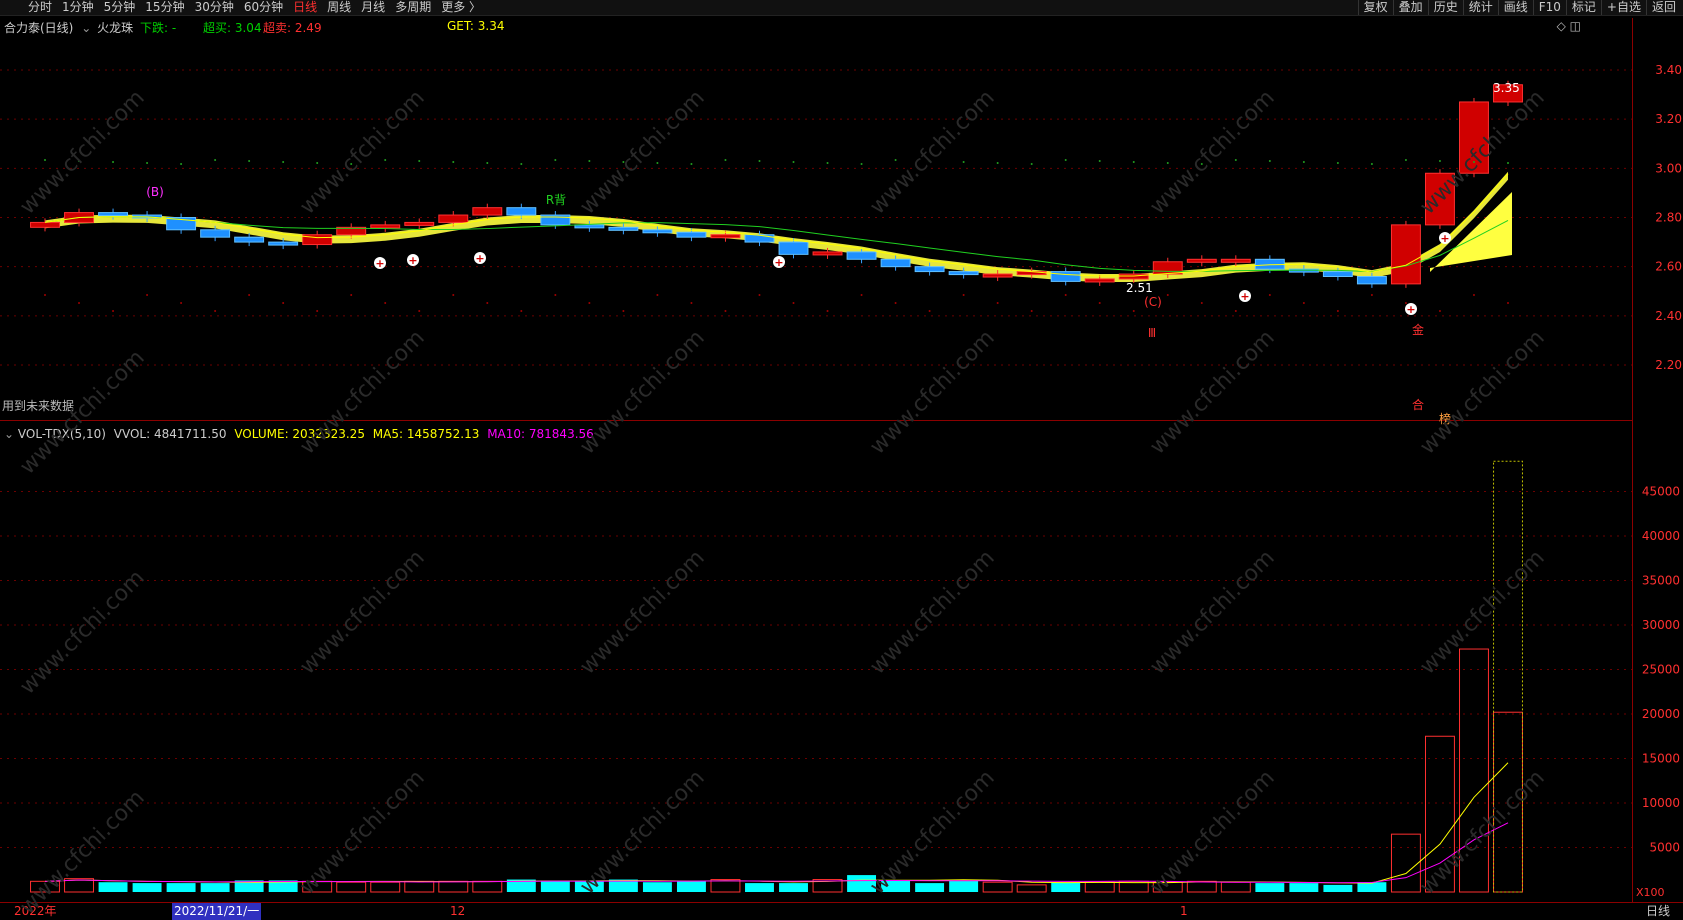 The height and width of the screenshot is (920, 1683). Describe the element at coordinates (1668, 119) in the screenshot. I see `price-tick-label: 3.20` at that location.